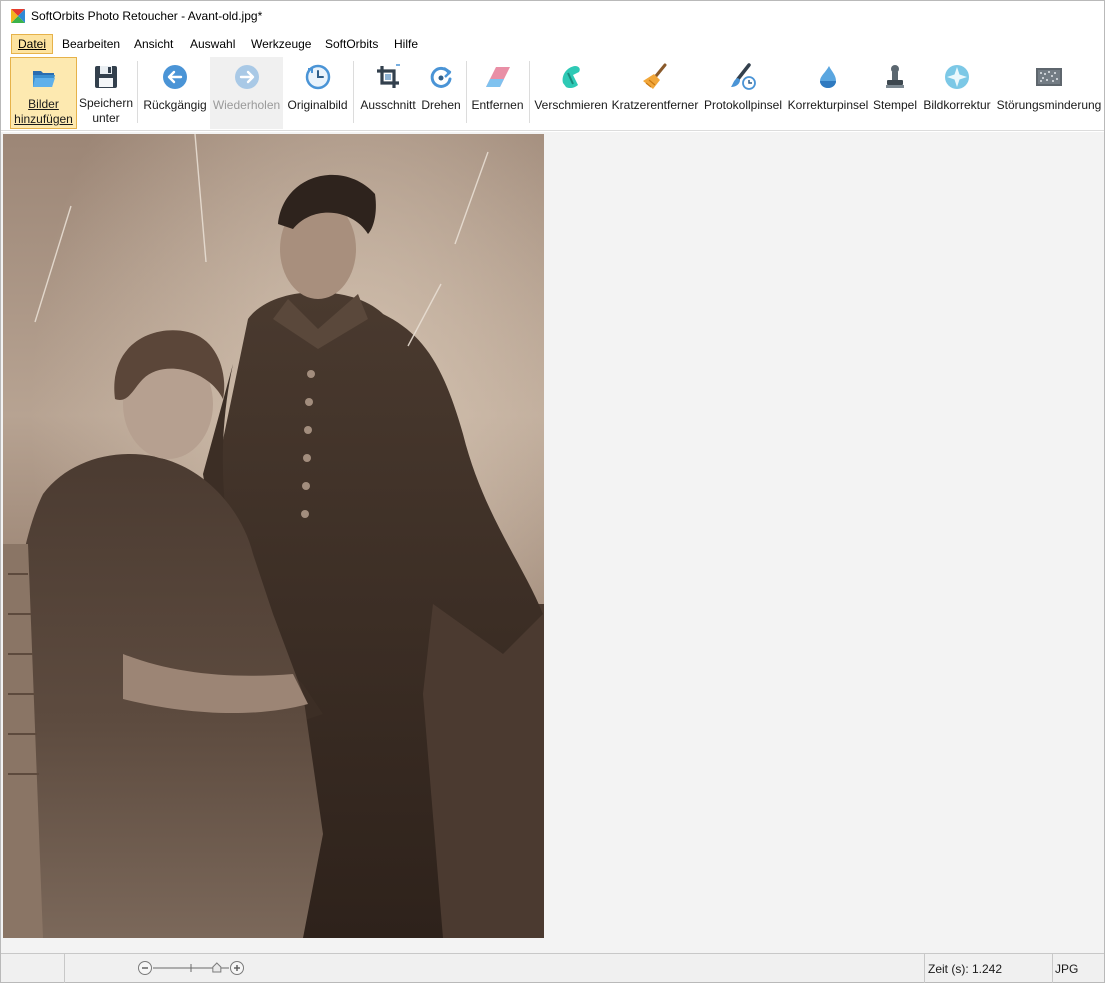 The image size is (1105, 983). I want to click on zoom-cell, so click(495, 968).